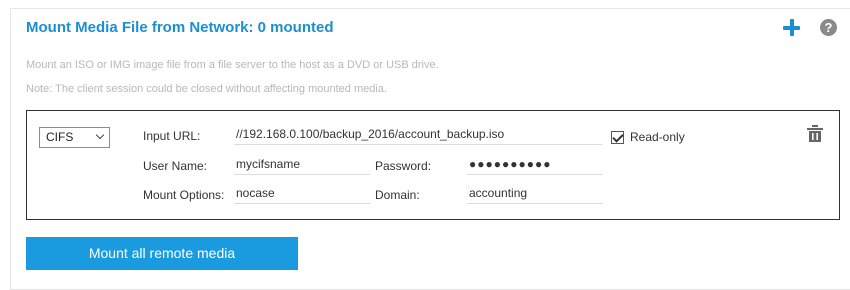 This screenshot has width=850, height=290. Describe the element at coordinates (657, 137) in the screenshot. I see `readonly-label: Read-only` at that location.